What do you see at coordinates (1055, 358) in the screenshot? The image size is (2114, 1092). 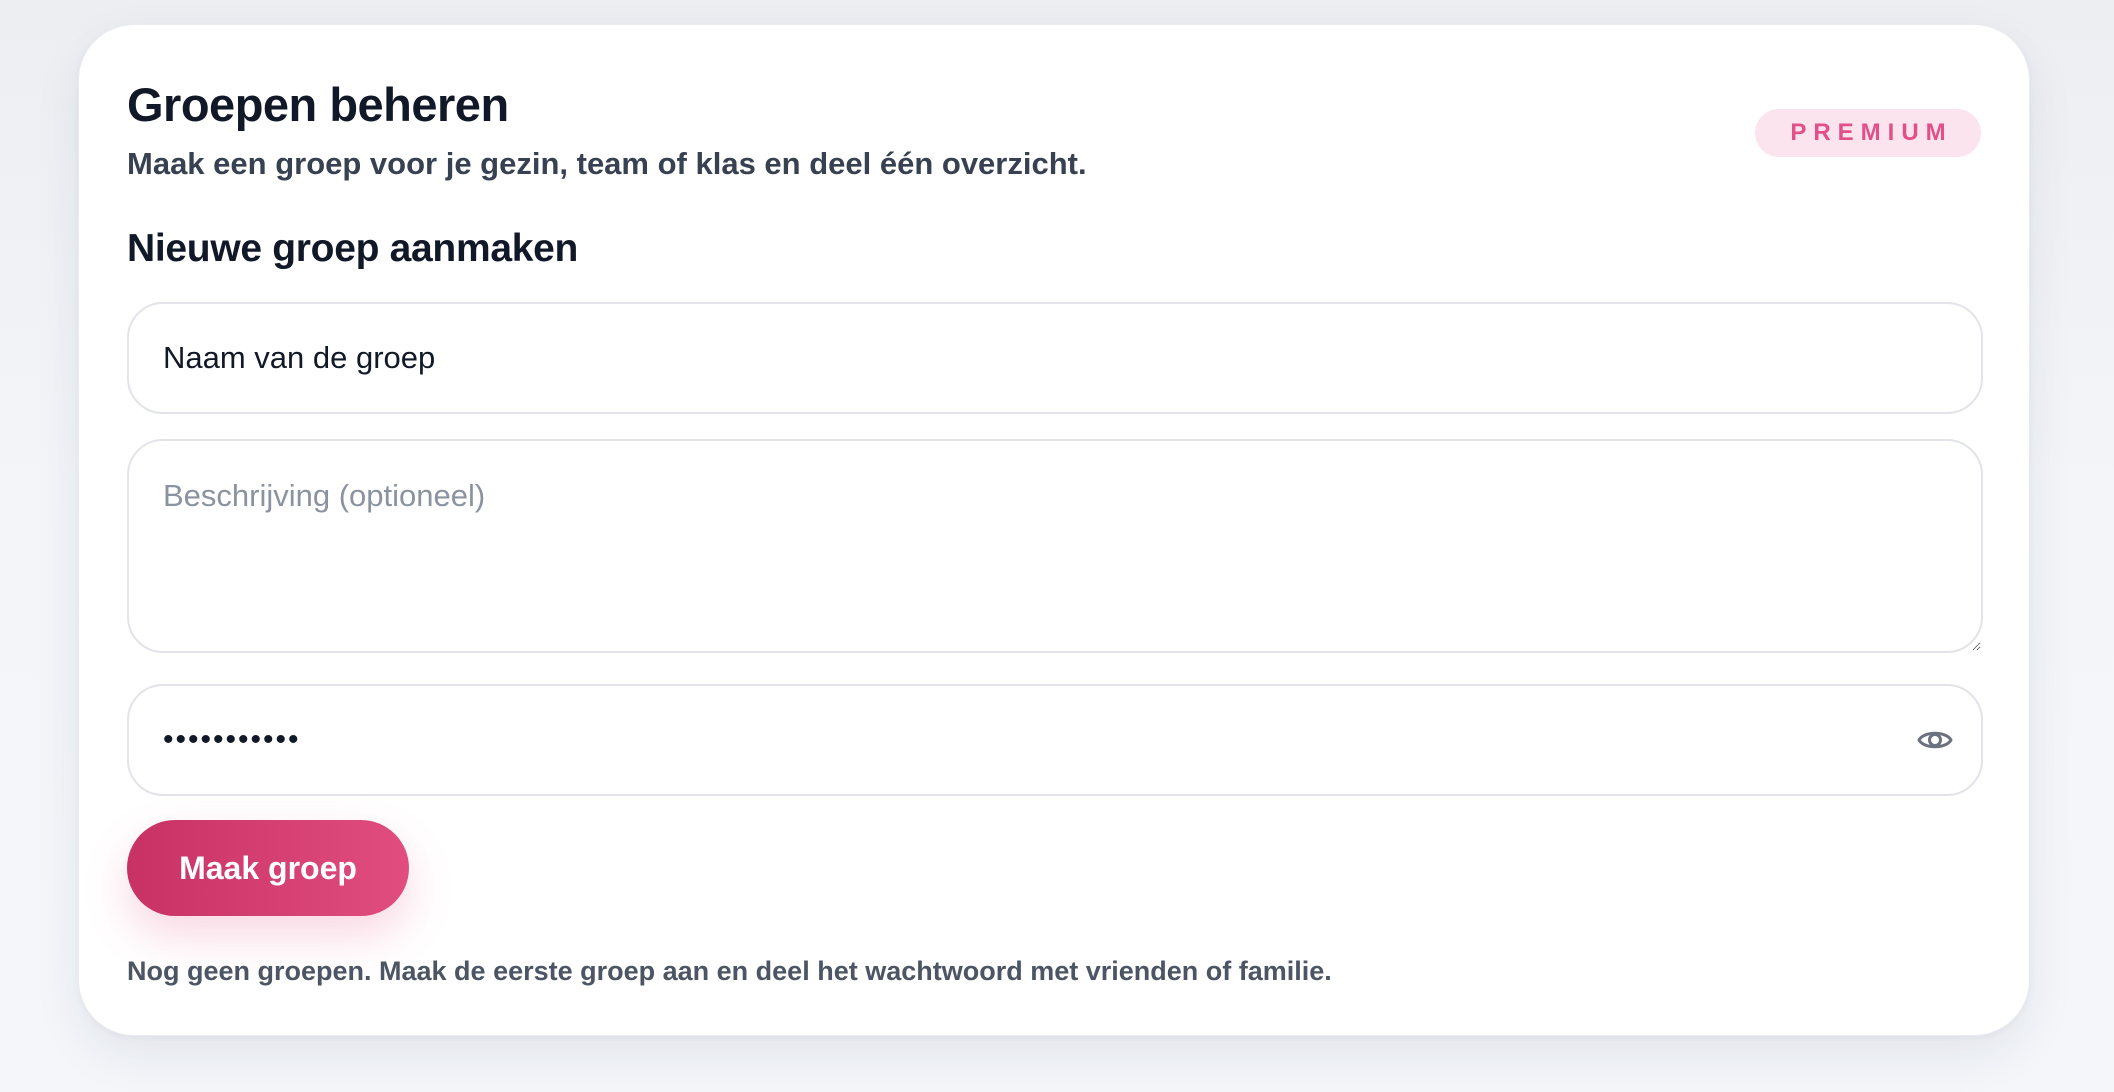 I see `group-name-input` at bounding box center [1055, 358].